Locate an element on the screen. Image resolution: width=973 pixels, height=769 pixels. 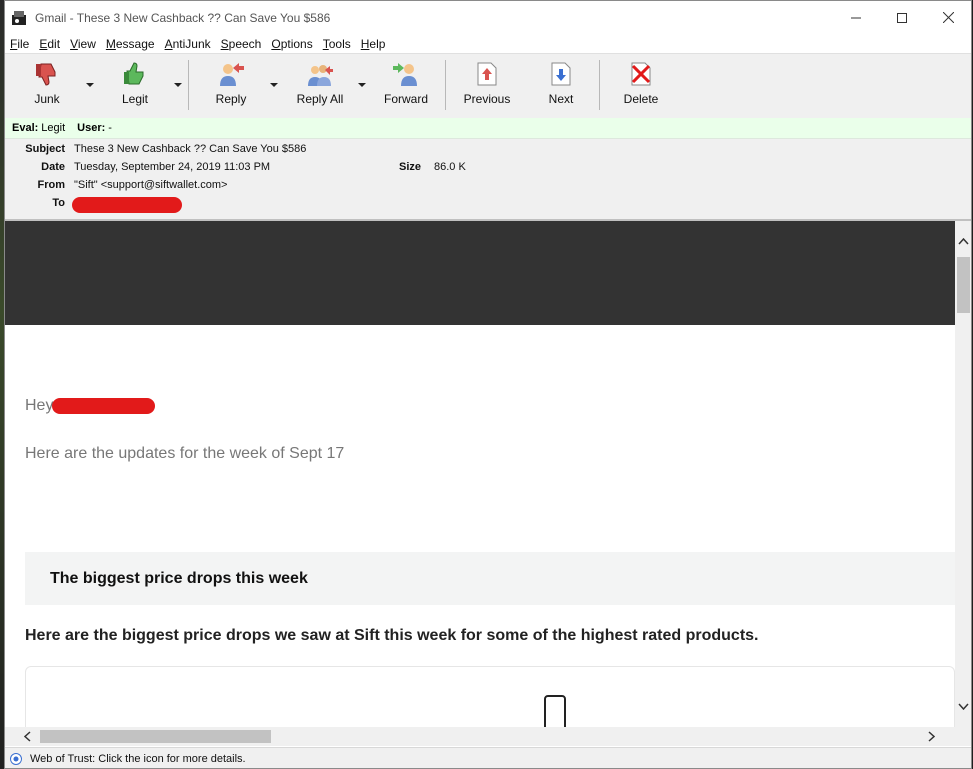
thumbs-up-icon is located at coordinates (134, 73).